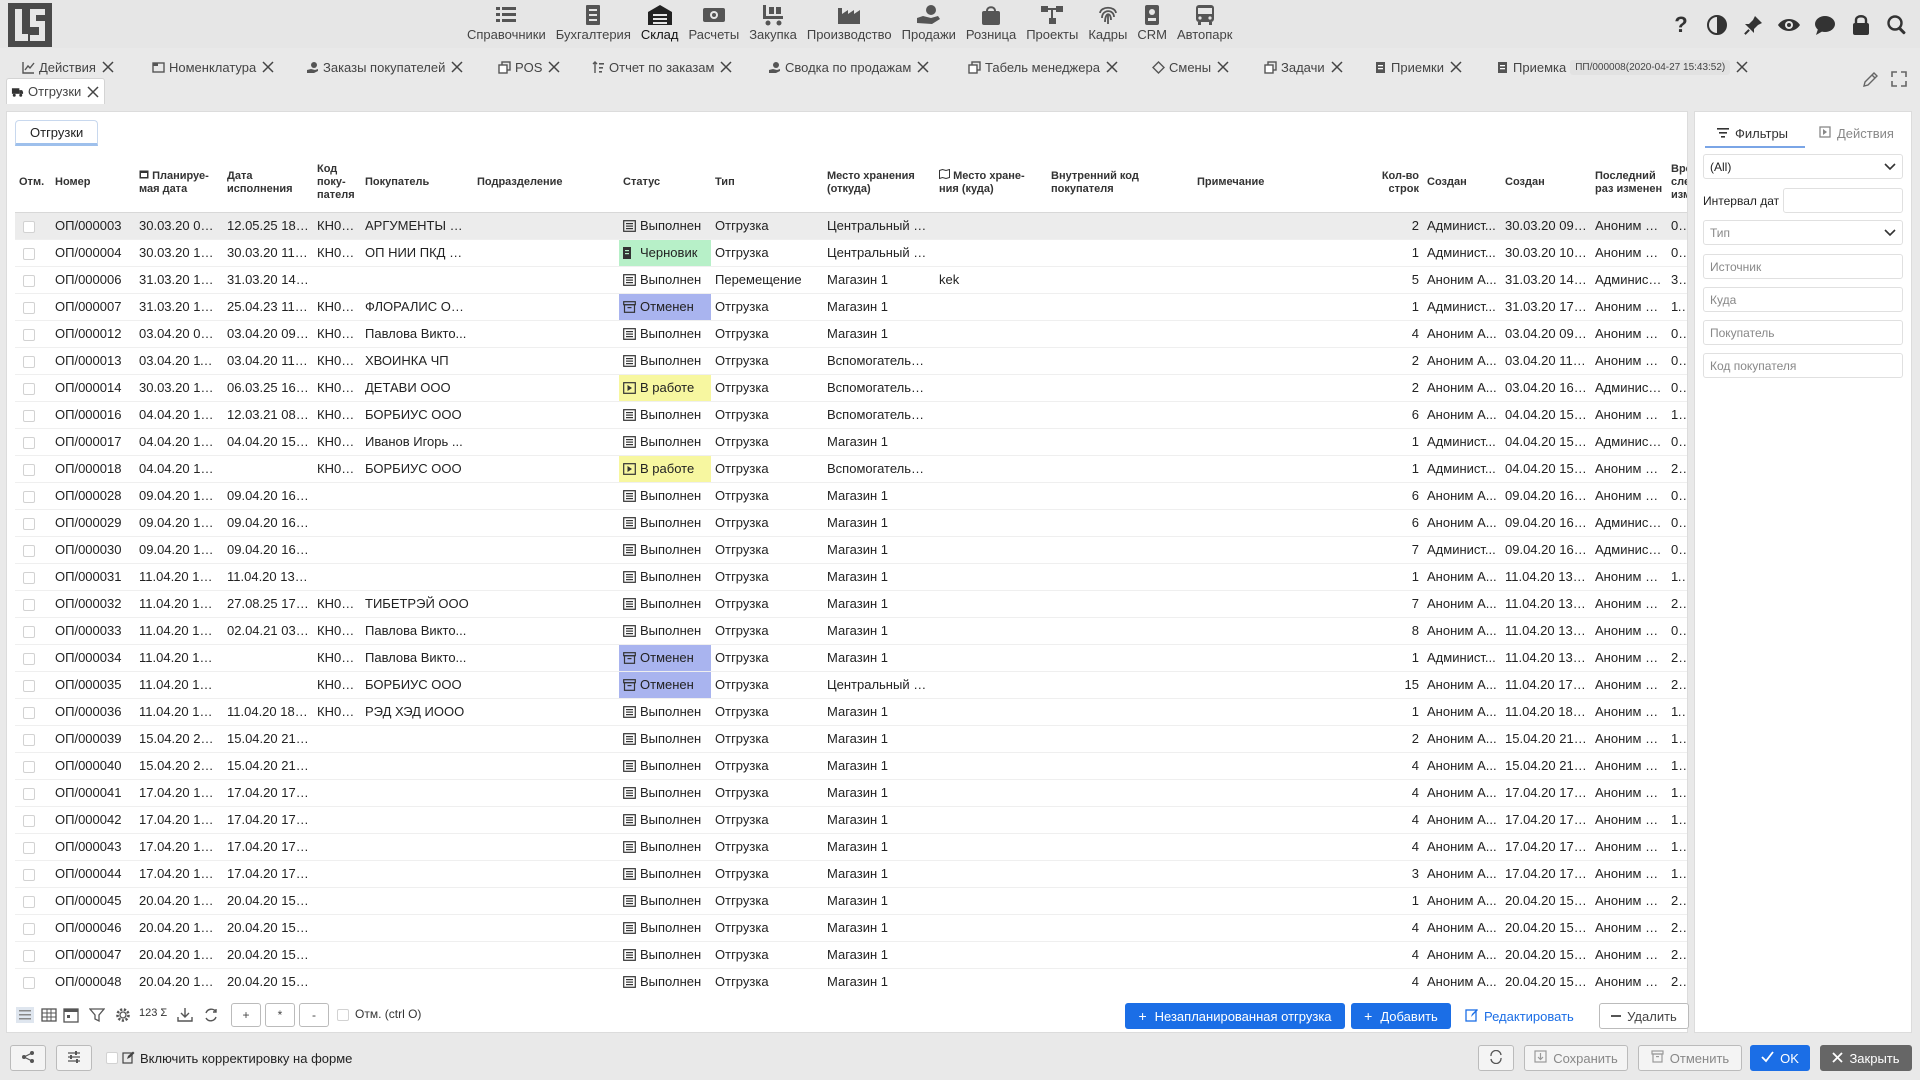 The image size is (1920, 1080). I want to click on counter-sum-toggle: 123 Σ, so click(153, 1013).